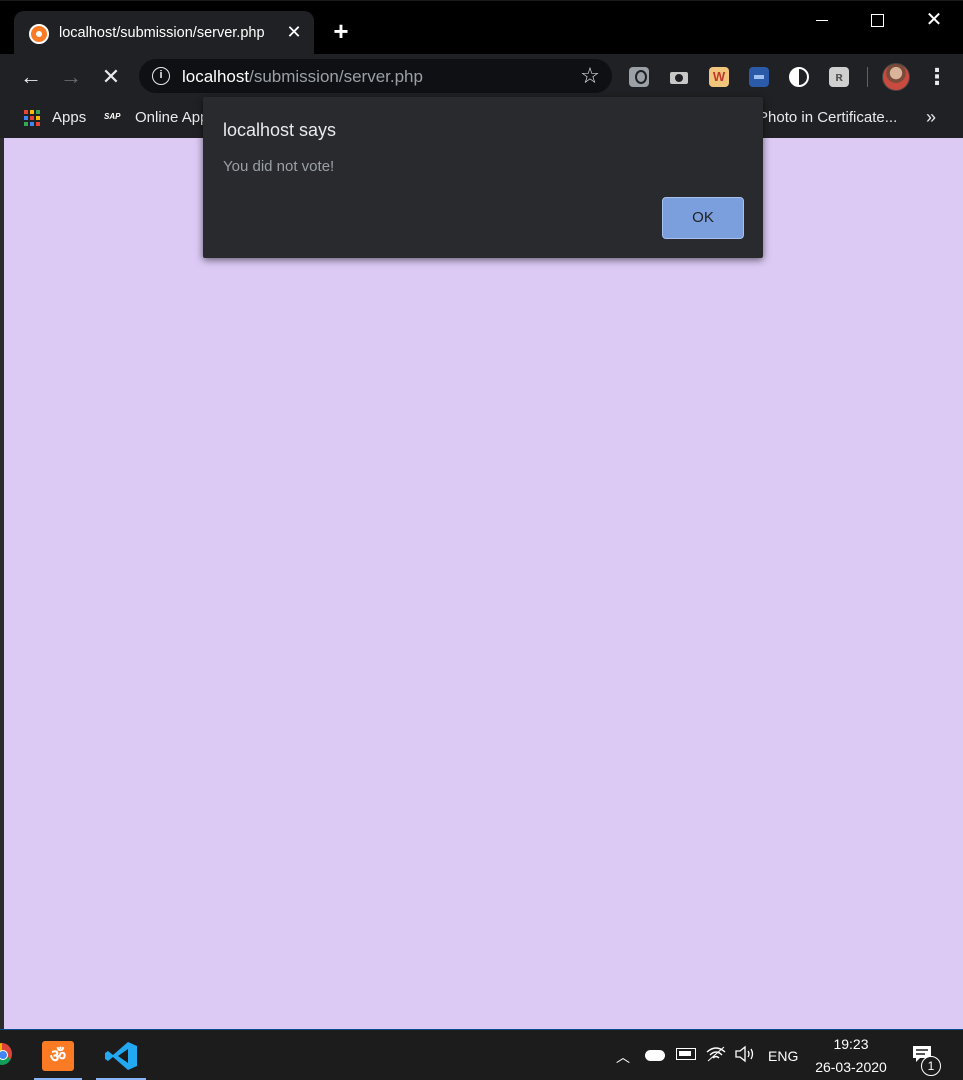 The width and height of the screenshot is (963, 1080). I want to click on battery-icon, so click(686, 1054).